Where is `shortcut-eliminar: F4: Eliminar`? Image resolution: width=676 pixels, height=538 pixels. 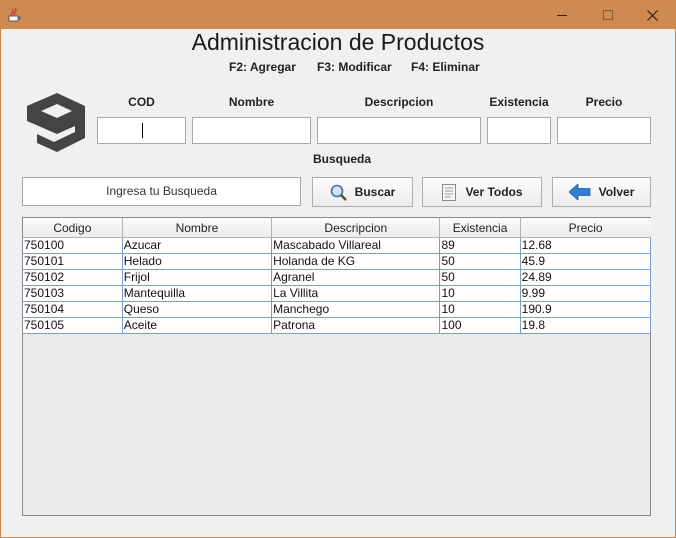 shortcut-eliminar: F4: Eliminar is located at coordinates (445, 67).